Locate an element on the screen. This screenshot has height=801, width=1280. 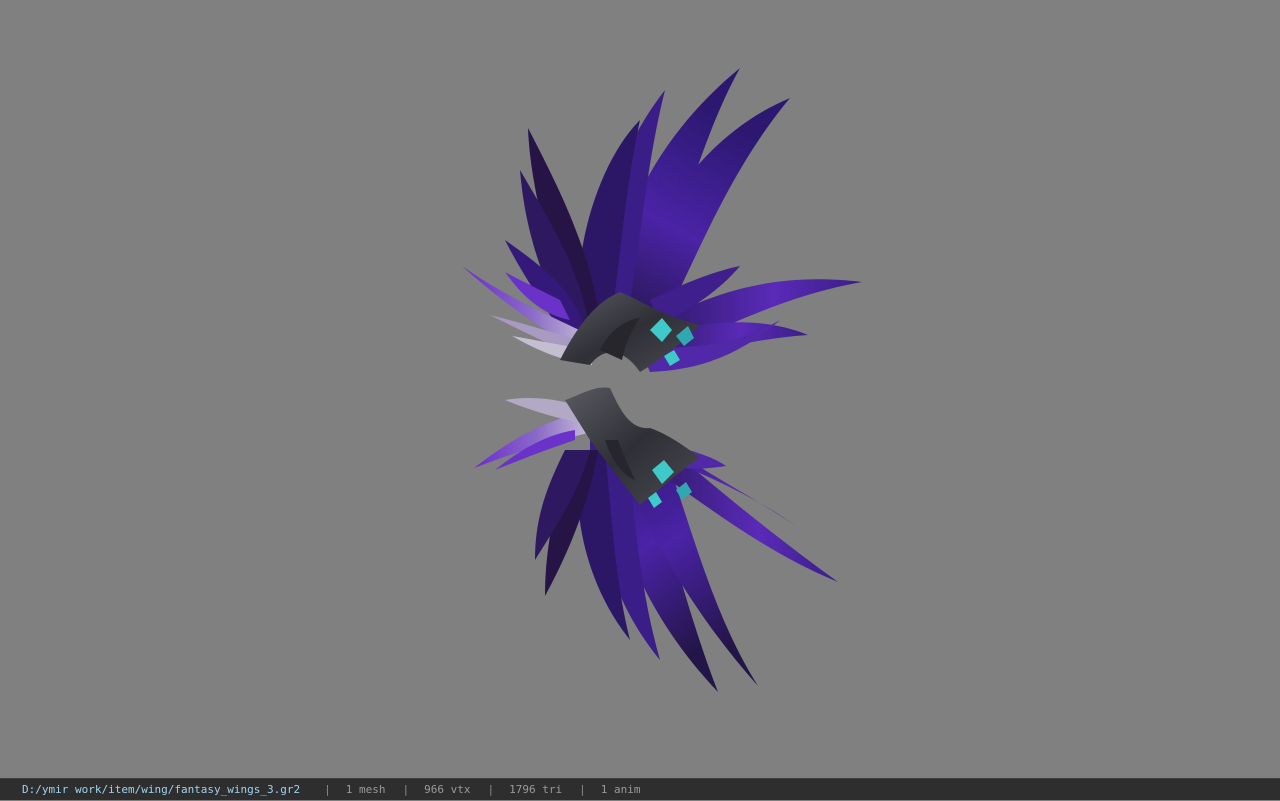
upper-wing is located at coordinates (662, 220).